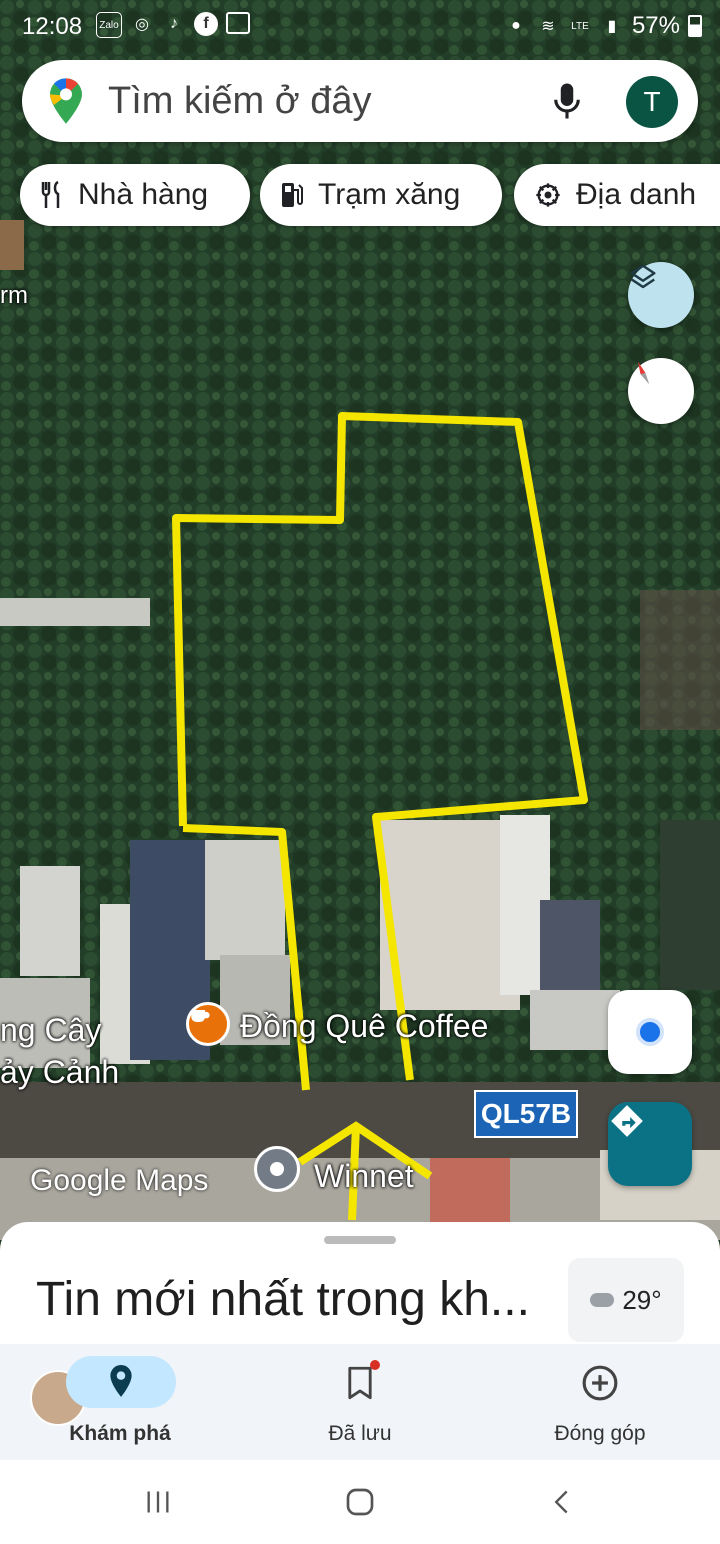  What do you see at coordinates (360, 1433) in the screenshot?
I see `nav-label: Đã lưu` at bounding box center [360, 1433].